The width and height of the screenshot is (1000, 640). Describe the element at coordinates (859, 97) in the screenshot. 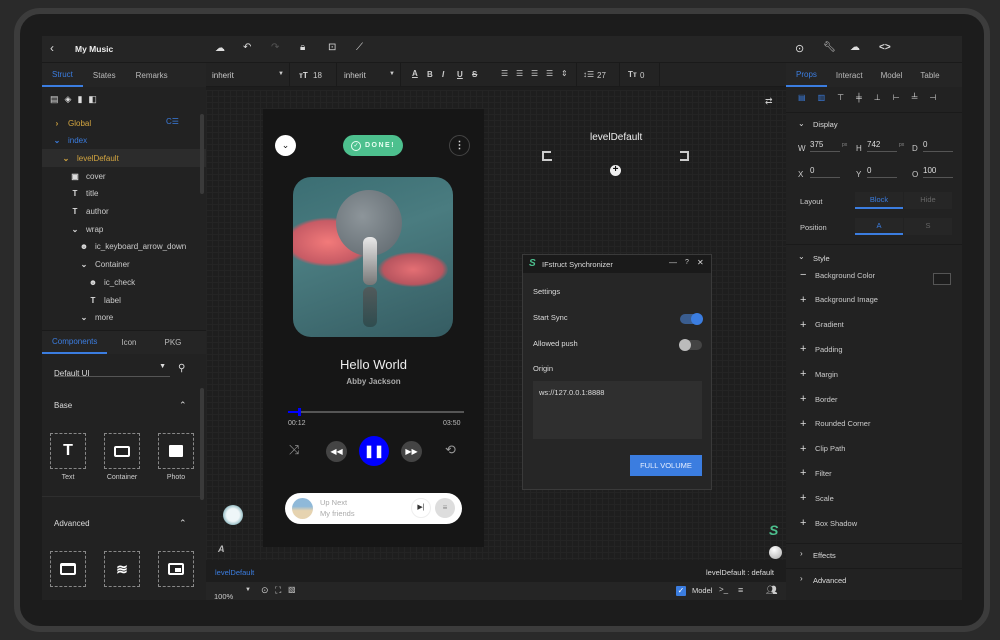

I see `align-middle-icon: ╪` at that location.